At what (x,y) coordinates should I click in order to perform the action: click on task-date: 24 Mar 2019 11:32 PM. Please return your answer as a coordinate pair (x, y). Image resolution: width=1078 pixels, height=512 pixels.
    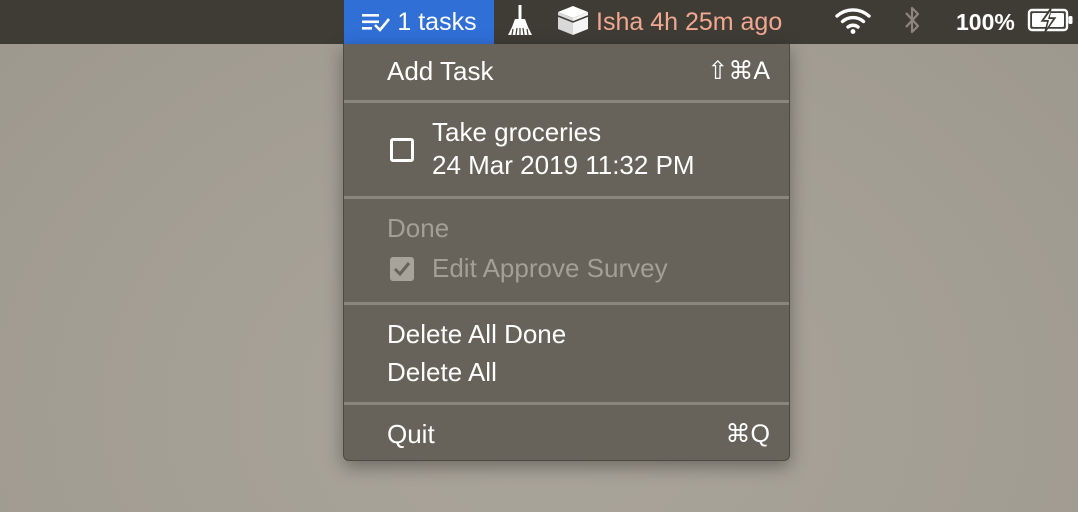
    Looking at the image, I should click on (563, 165).